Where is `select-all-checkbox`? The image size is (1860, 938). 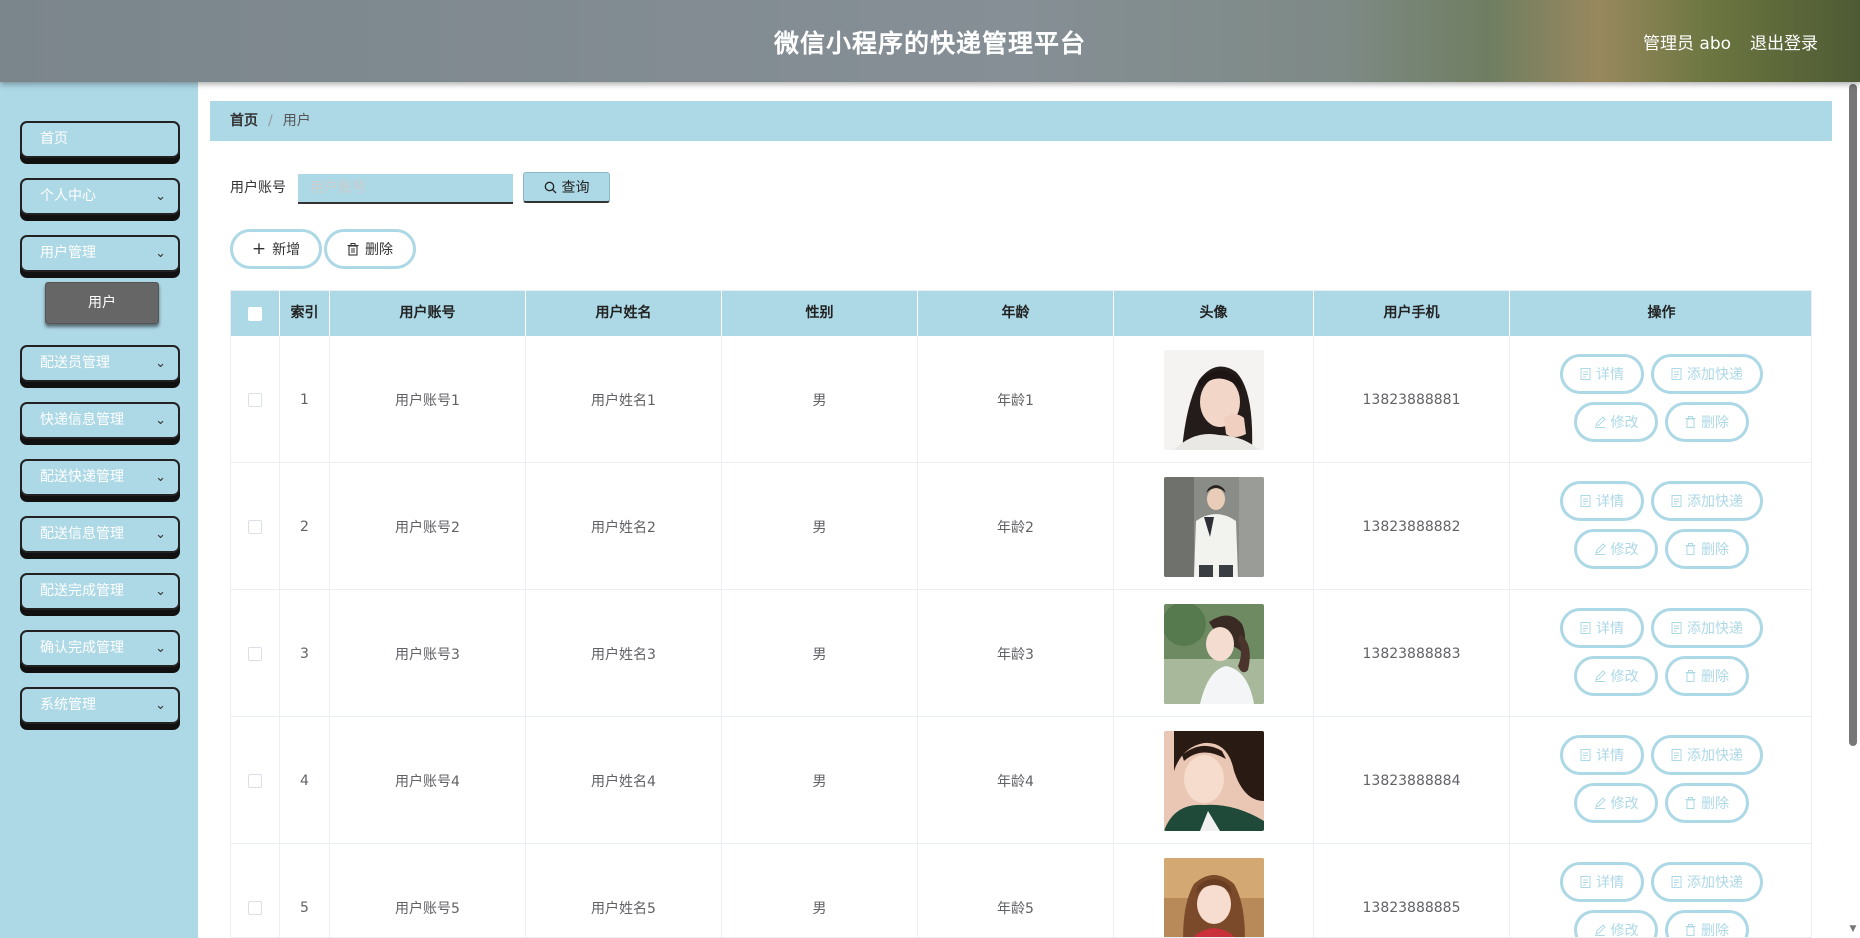
select-all-checkbox is located at coordinates (255, 313).